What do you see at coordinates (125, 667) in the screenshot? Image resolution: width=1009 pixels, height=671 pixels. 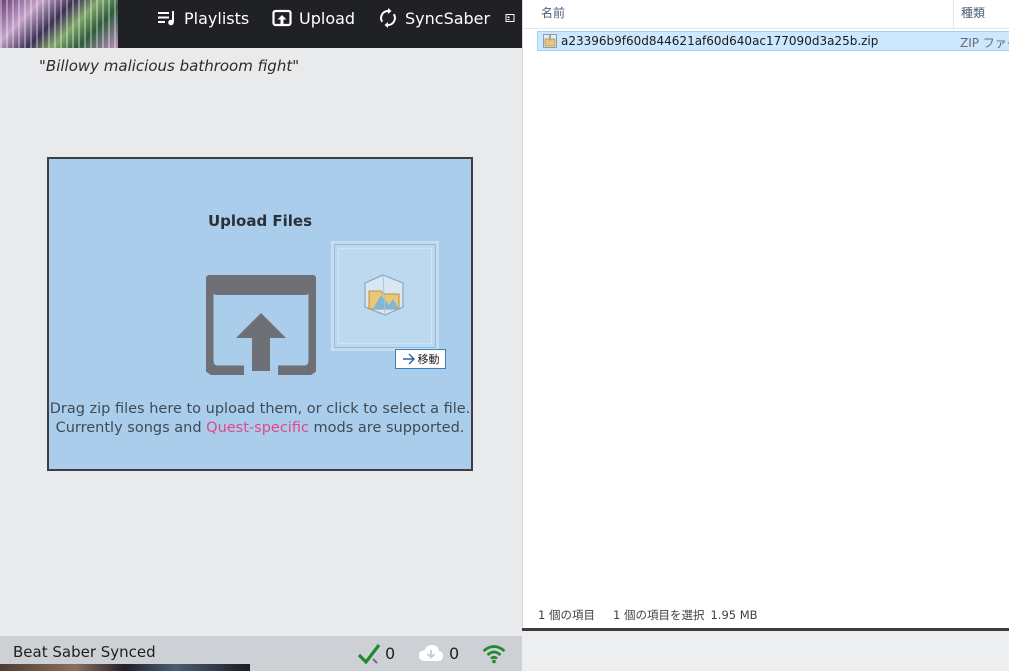 I see `song-thumbnail-strip` at bounding box center [125, 667].